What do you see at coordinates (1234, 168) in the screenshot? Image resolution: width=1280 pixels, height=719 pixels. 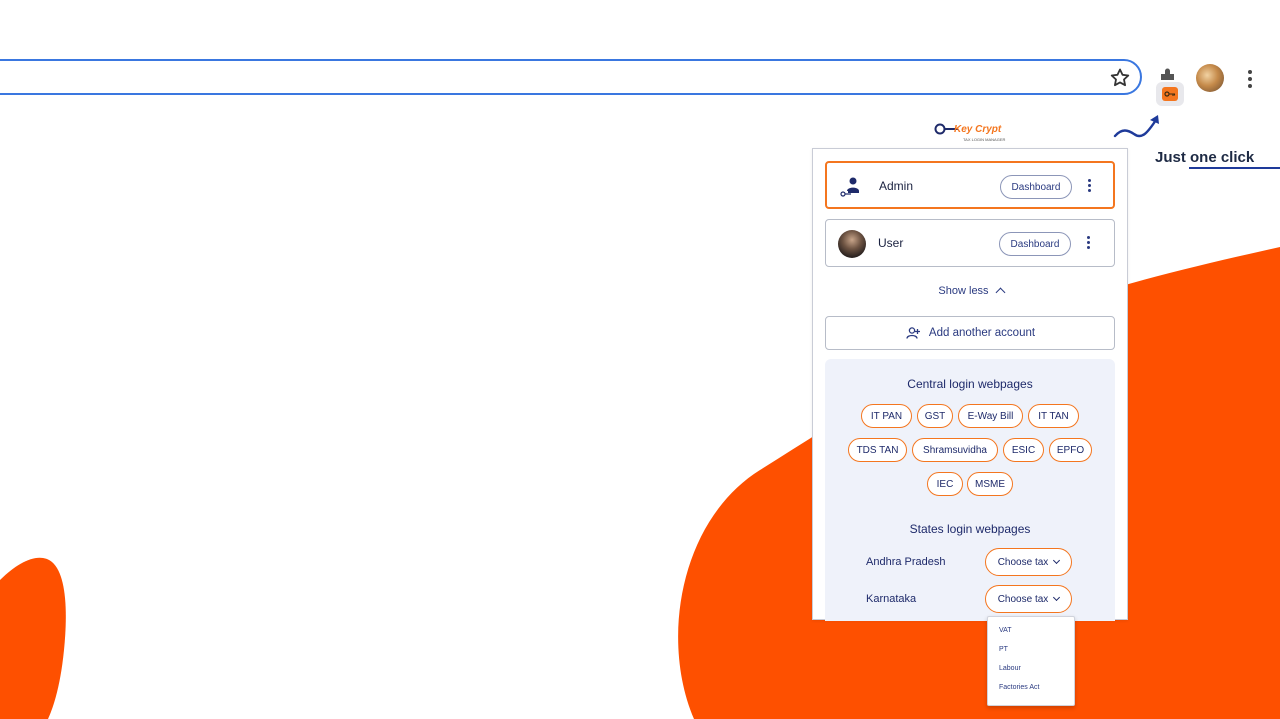 I see `callout-underline` at bounding box center [1234, 168].